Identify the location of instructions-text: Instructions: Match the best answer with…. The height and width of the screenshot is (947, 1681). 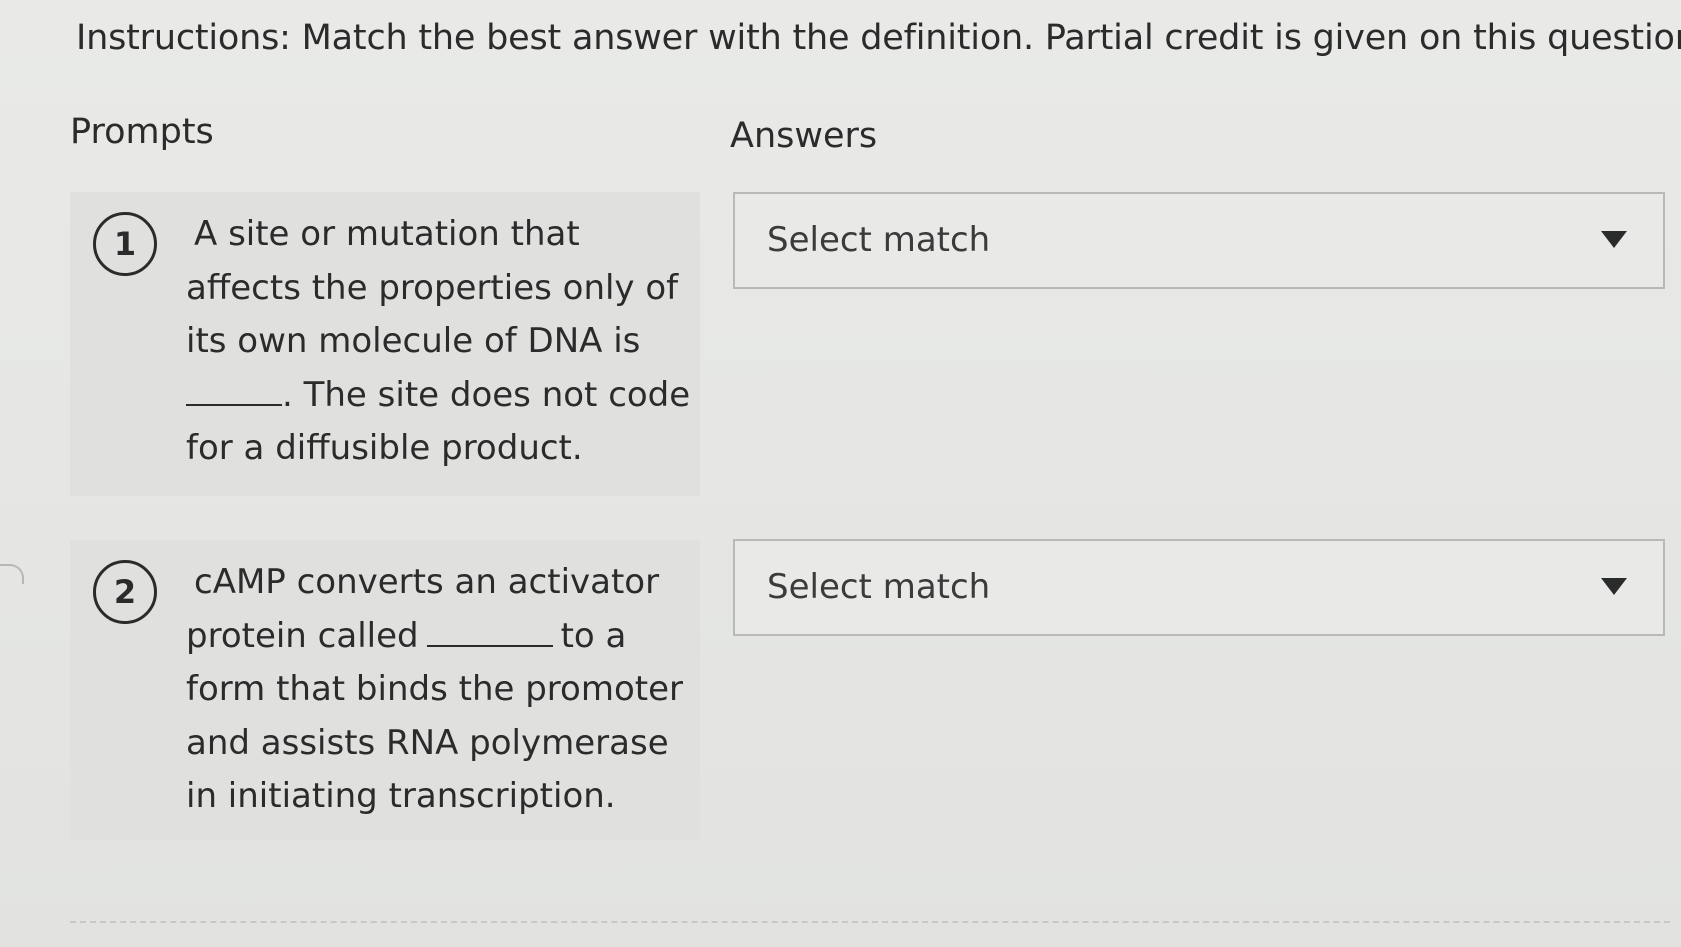
(878, 38).